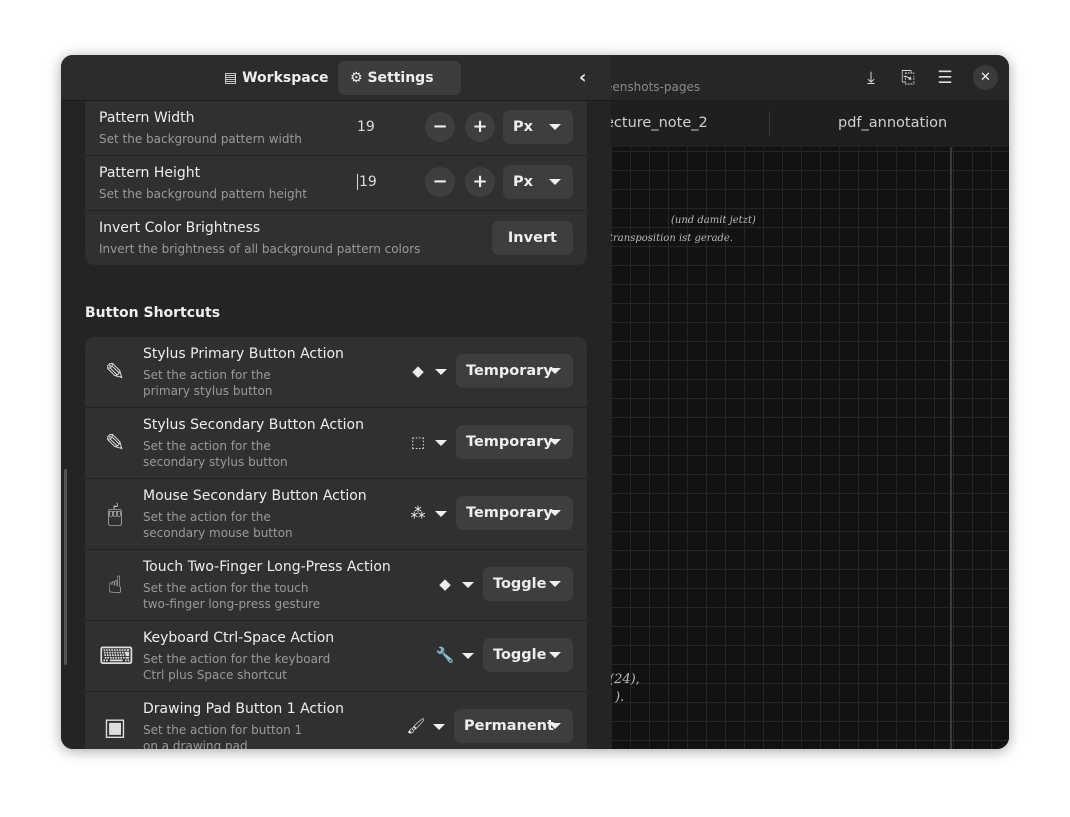 The width and height of the screenshot is (1070, 817). Describe the element at coordinates (418, 442) in the screenshot. I see `selector-icon: ⬚` at that location.